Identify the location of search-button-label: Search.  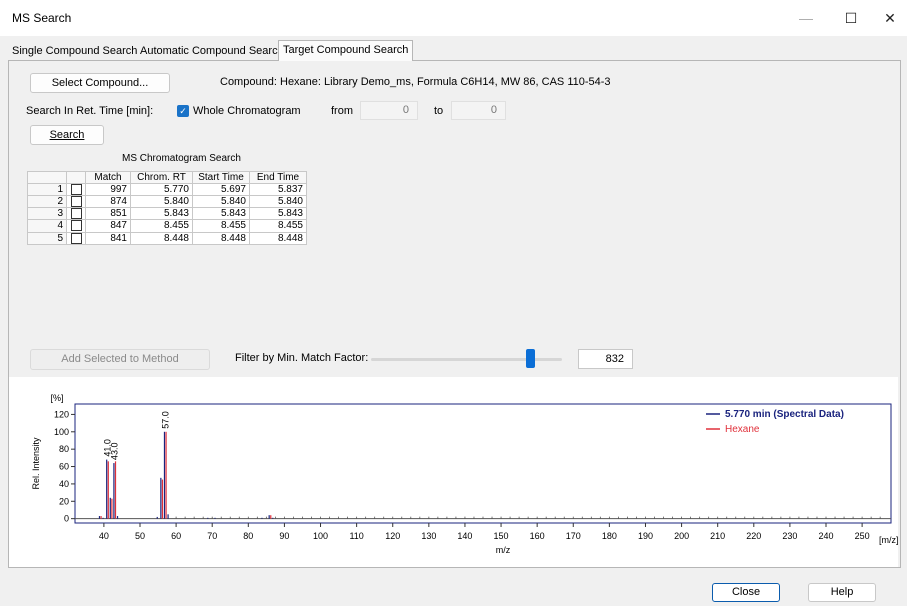
(67, 135).